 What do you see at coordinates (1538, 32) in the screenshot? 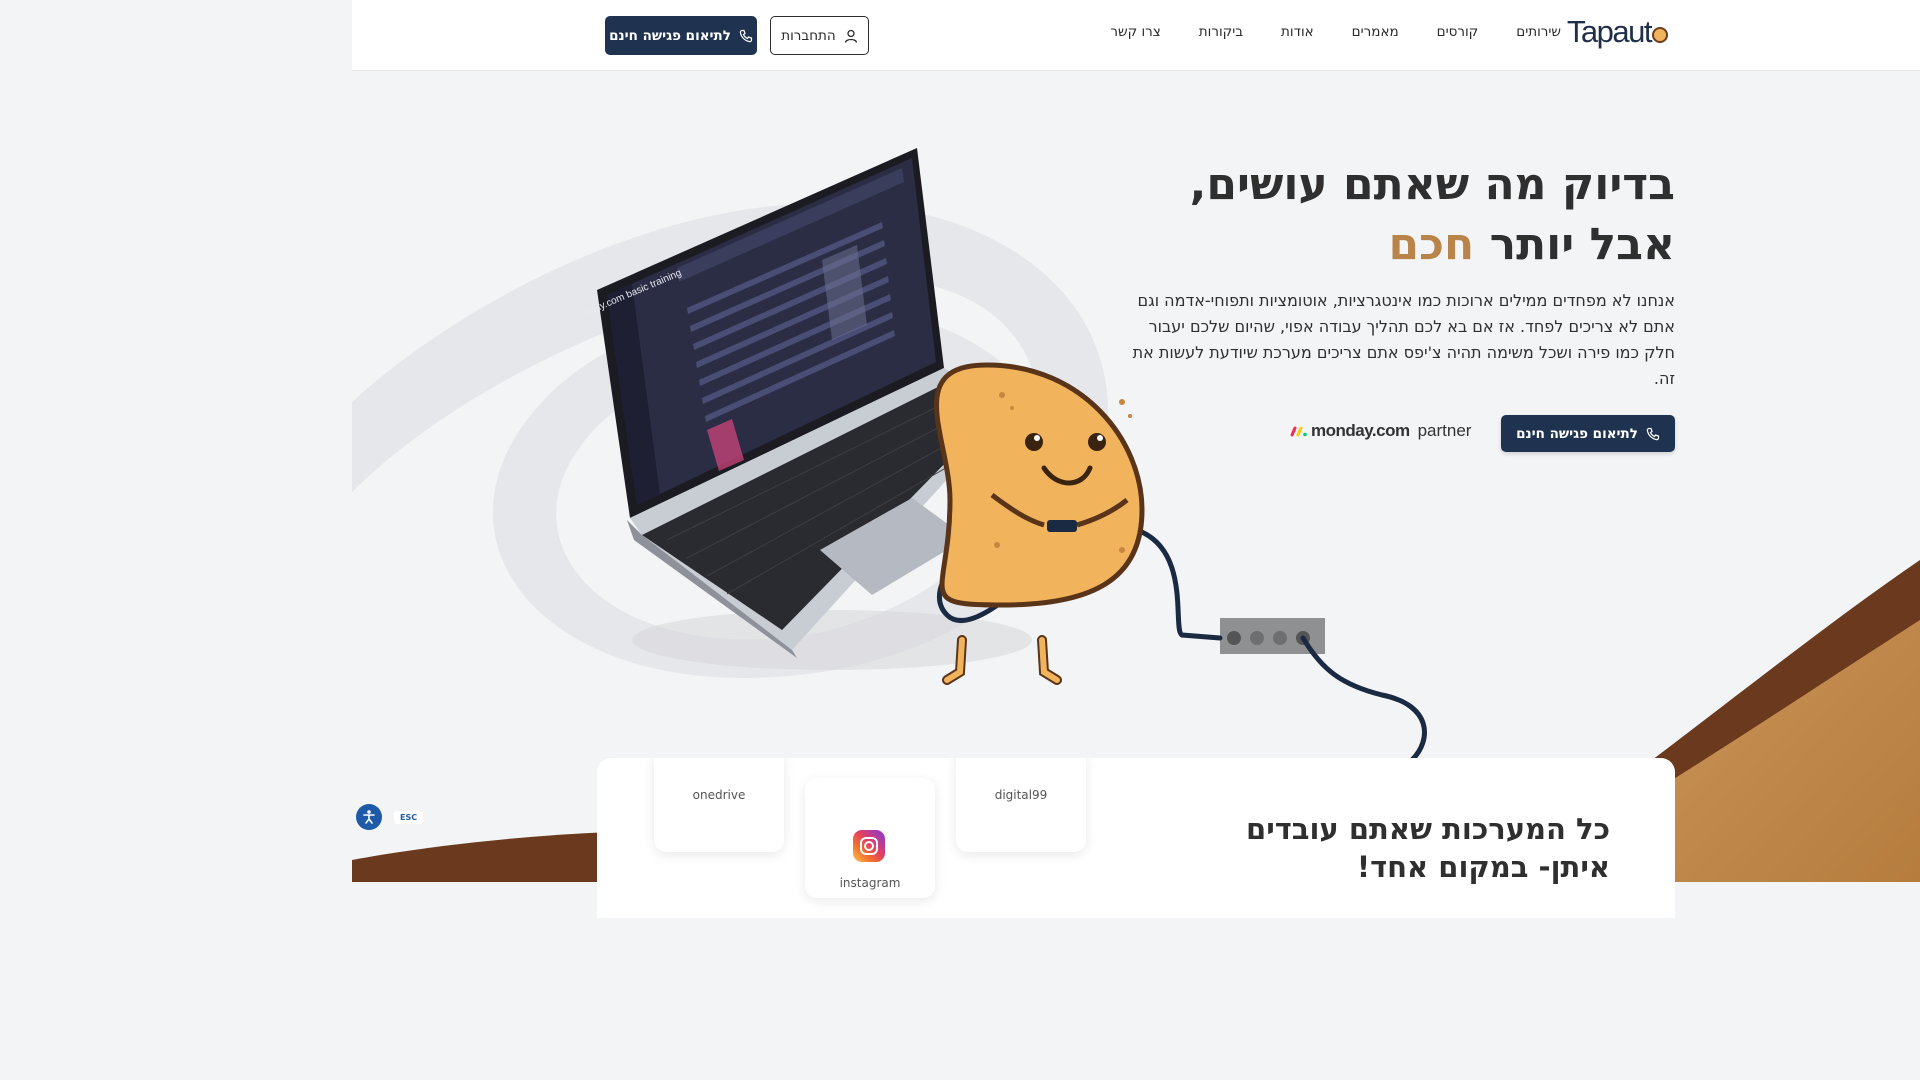
I see `nav-item-services: שירותים` at bounding box center [1538, 32].